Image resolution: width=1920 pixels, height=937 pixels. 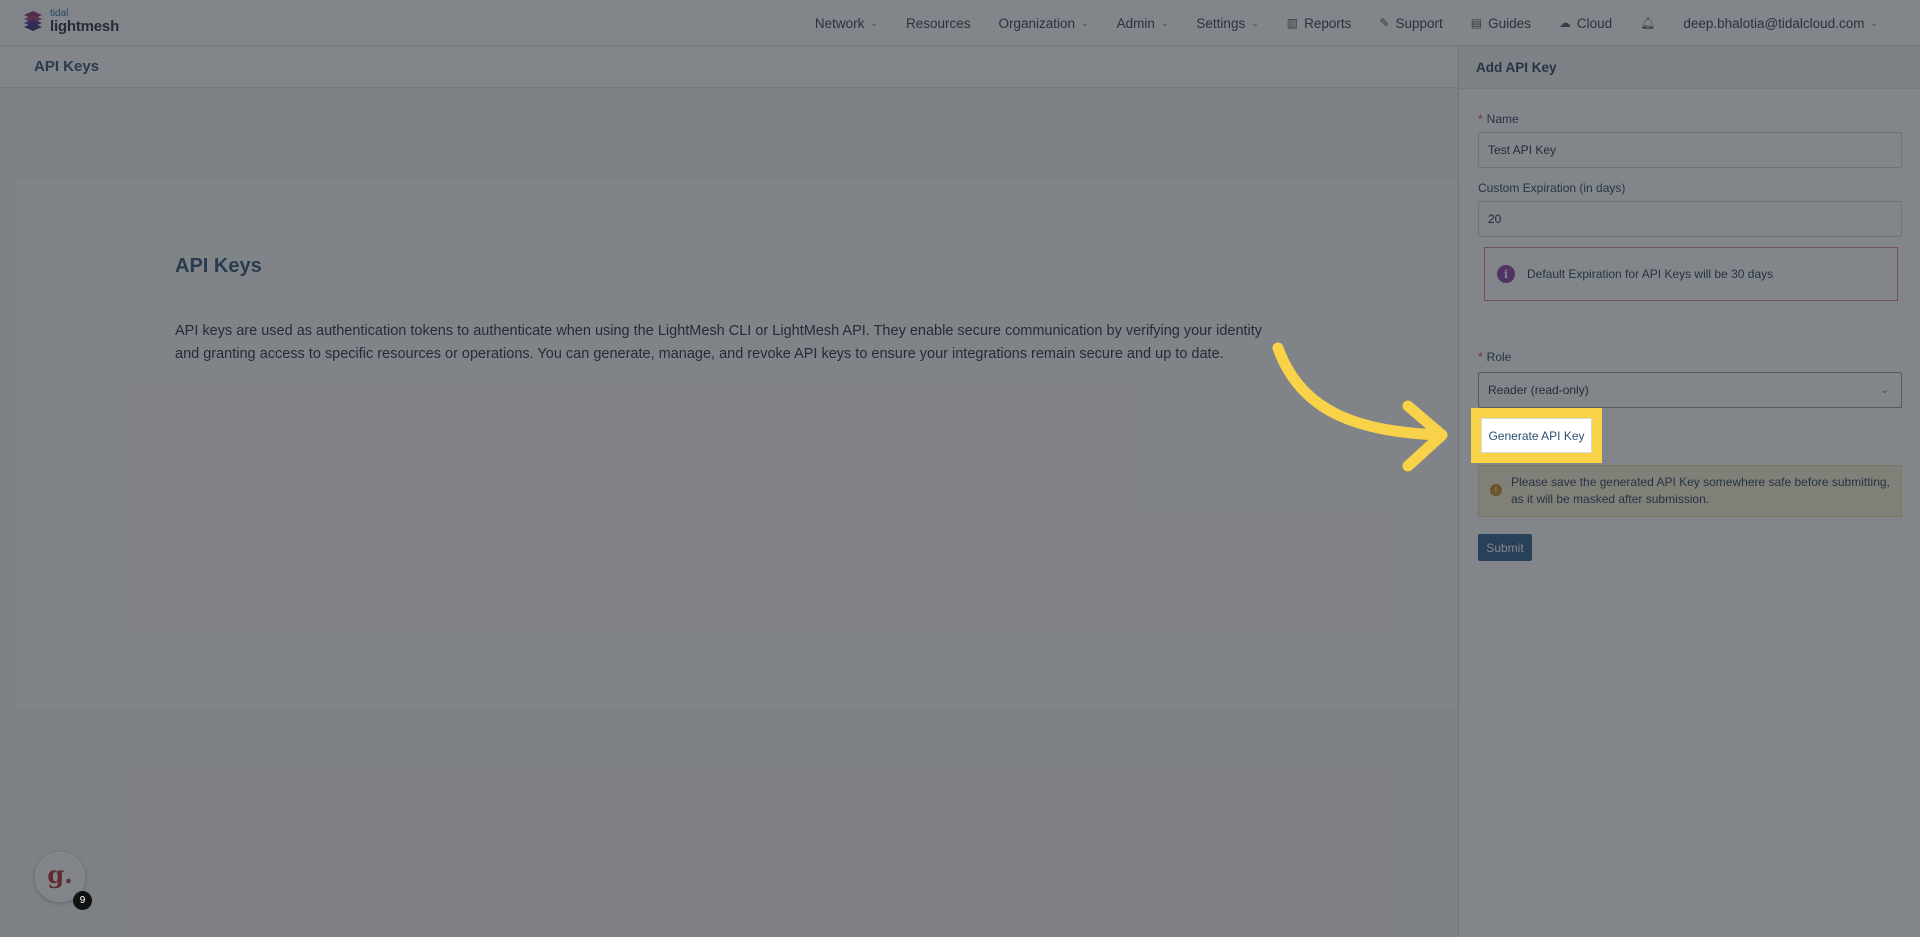 I want to click on drawer-title: Add API Key, so click(x=1516, y=67).